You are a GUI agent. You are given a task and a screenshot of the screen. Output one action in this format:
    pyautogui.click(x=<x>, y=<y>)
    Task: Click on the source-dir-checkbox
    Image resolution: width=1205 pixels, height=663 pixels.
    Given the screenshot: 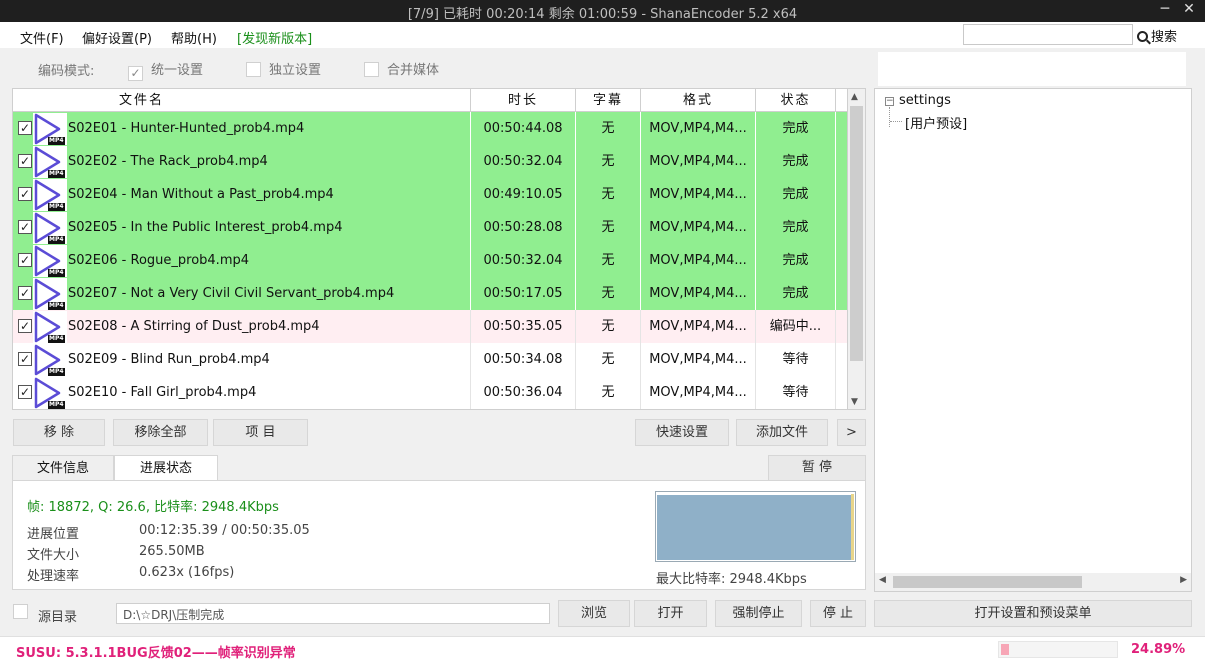 What is the action you would take?
    pyautogui.click(x=20, y=611)
    